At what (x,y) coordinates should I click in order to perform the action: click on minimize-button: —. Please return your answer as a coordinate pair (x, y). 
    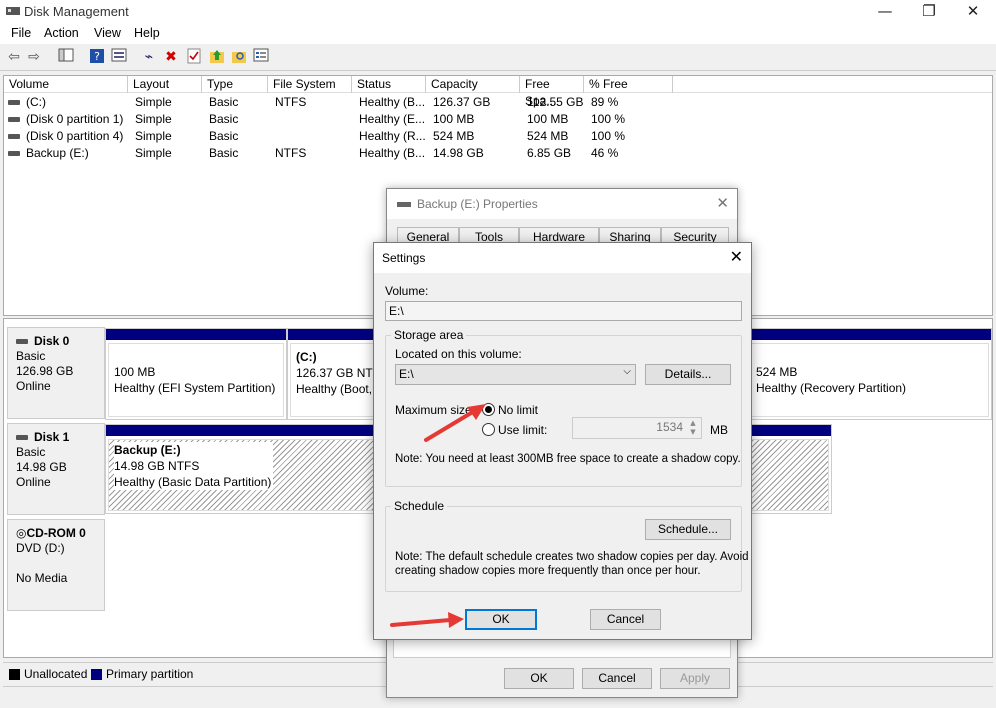
    Looking at the image, I should click on (885, 12).